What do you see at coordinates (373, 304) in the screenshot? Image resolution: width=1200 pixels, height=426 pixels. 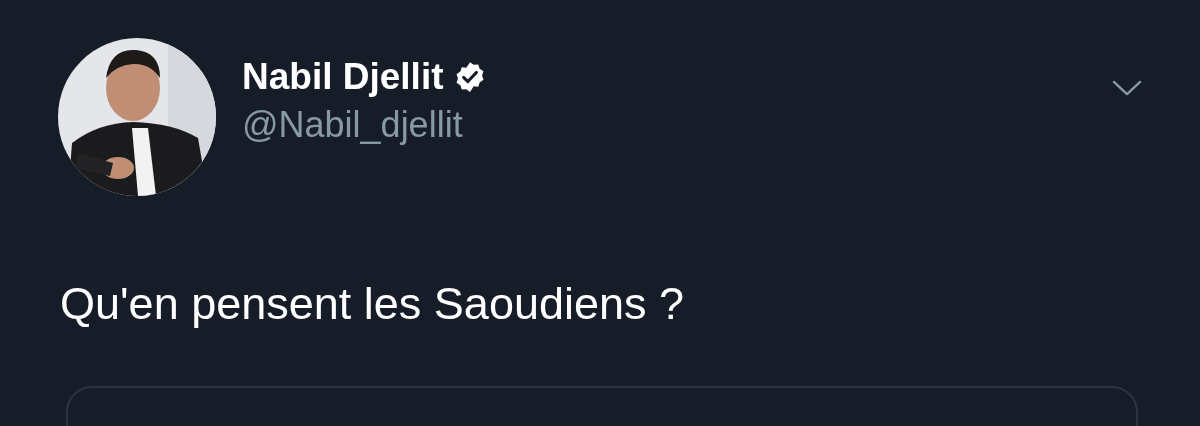 I see `tweet-text: Qu'en pensent les Saoudiens ?` at bounding box center [373, 304].